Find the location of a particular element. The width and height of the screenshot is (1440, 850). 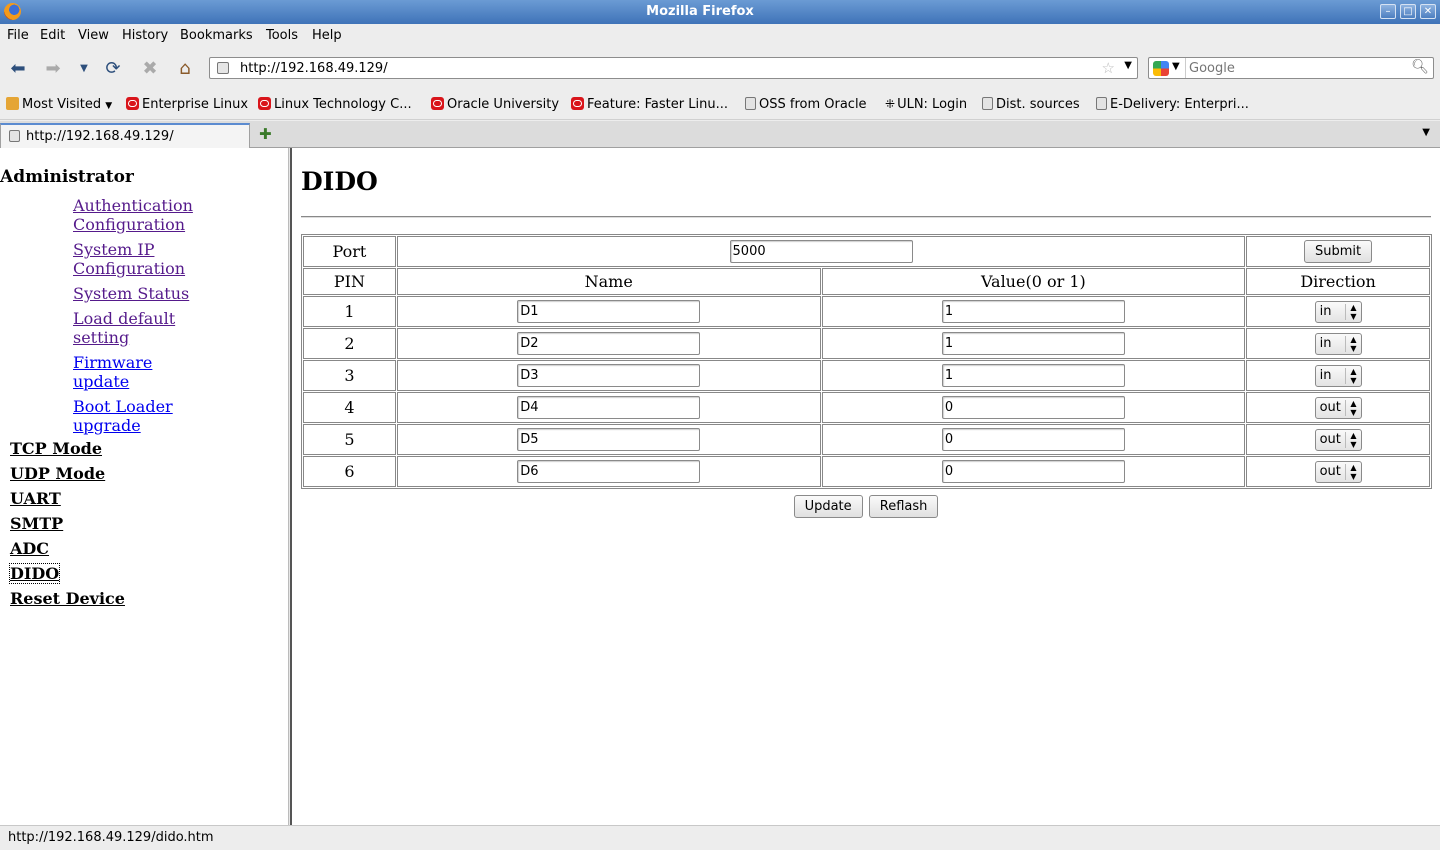

search-icon: 🔍︎ is located at coordinates (1420, 67).